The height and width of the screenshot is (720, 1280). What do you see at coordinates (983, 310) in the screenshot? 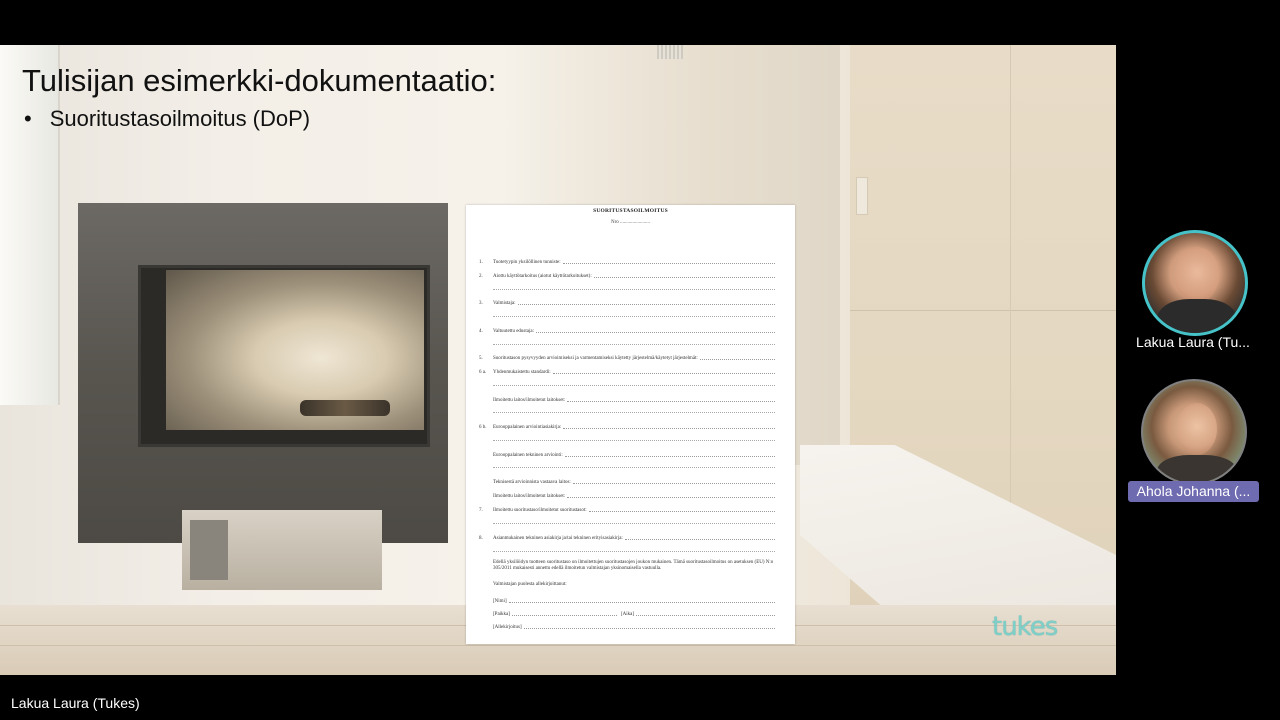
I see `wall-seam` at bounding box center [983, 310].